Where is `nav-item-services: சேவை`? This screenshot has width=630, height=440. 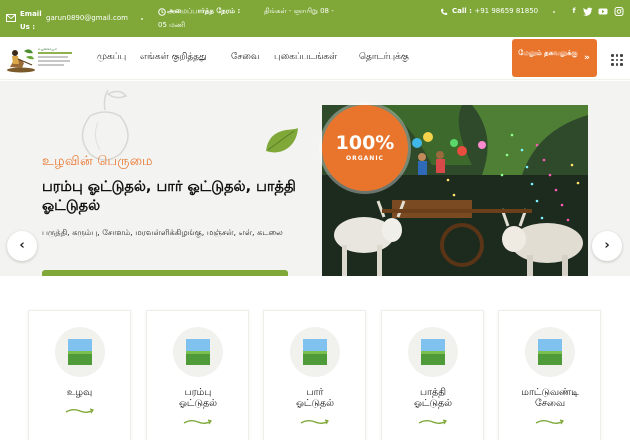
nav-item-services: சேவை is located at coordinates (245, 57).